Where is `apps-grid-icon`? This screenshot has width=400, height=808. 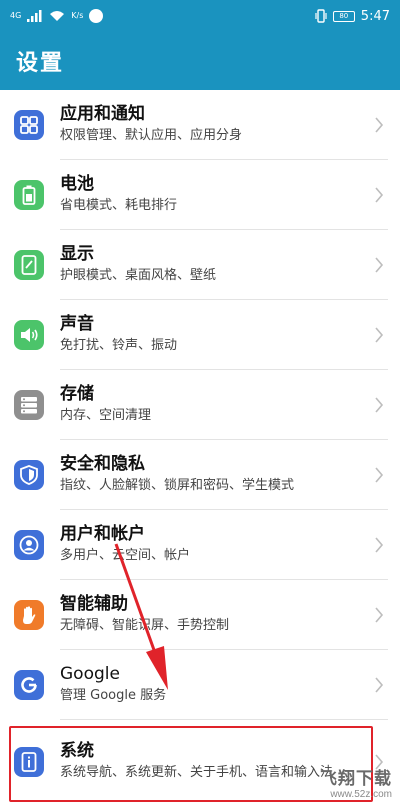
apps-grid-icon is located at coordinates (29, 125).